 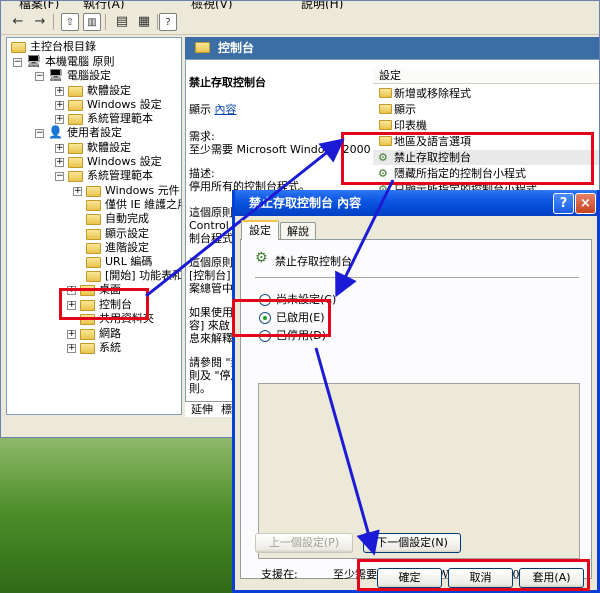 I want to click on menu-view: 檢視(V), so click(x=212, y=5).